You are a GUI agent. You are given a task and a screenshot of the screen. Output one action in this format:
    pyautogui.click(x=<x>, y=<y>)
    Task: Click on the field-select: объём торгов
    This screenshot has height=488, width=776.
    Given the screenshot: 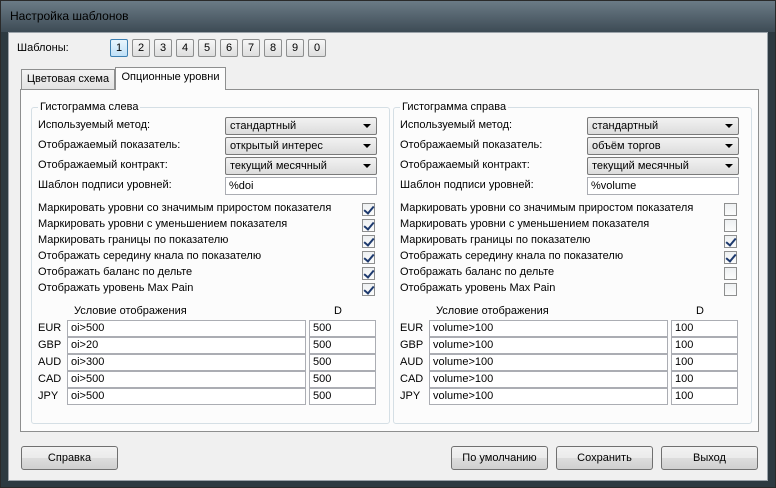 What is the action you would take?
    pyautogui.click(x=663, y=146)
    